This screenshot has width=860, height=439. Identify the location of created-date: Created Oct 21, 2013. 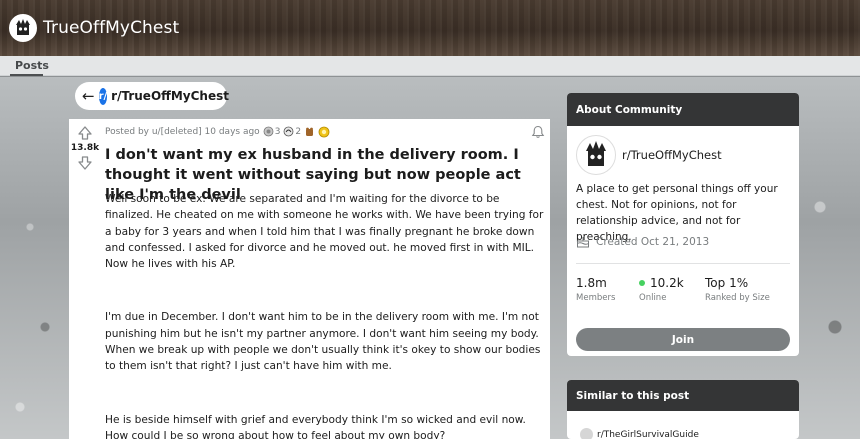
(642, 242).